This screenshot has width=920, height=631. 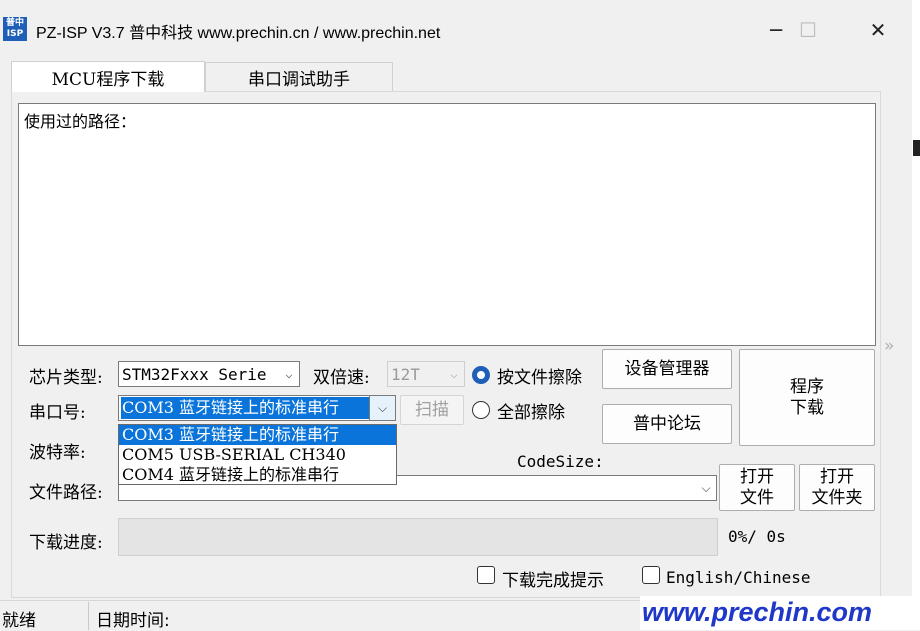 I want to click on double-speed-label: 双倍速:, so click(x=341, y=378).